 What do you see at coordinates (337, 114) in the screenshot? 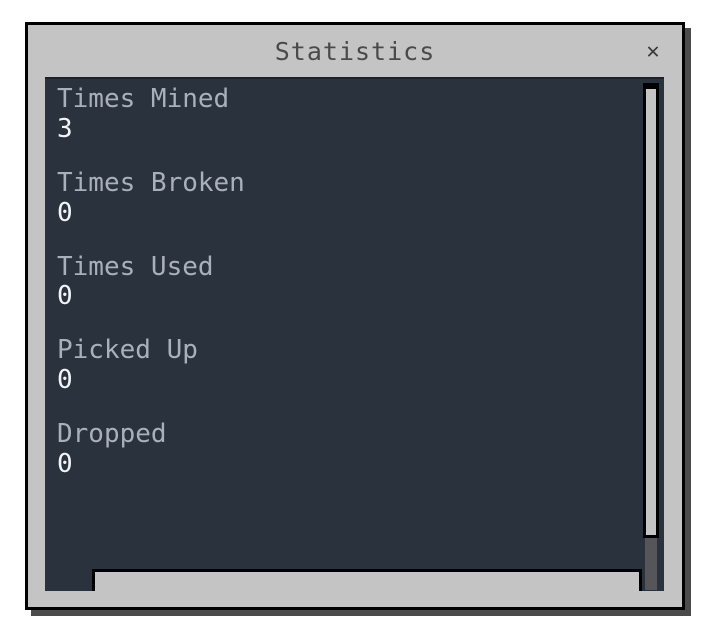
I see `list-item: Times Mined 3` at bounding box center [337, 114].